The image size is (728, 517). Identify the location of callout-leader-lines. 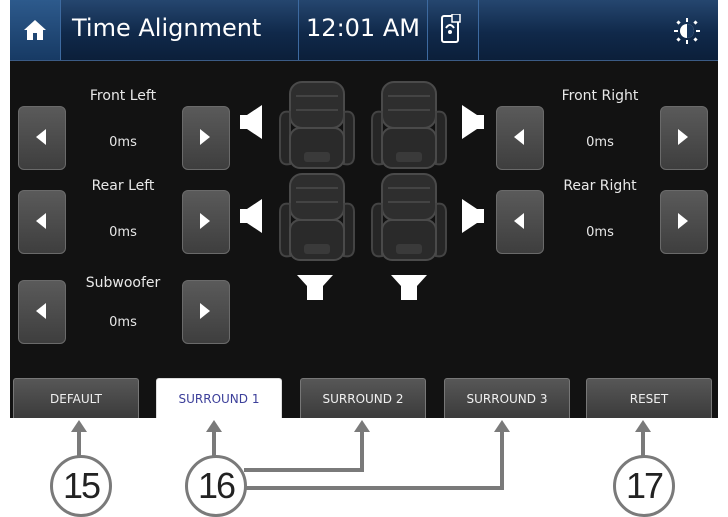
(361, 455).